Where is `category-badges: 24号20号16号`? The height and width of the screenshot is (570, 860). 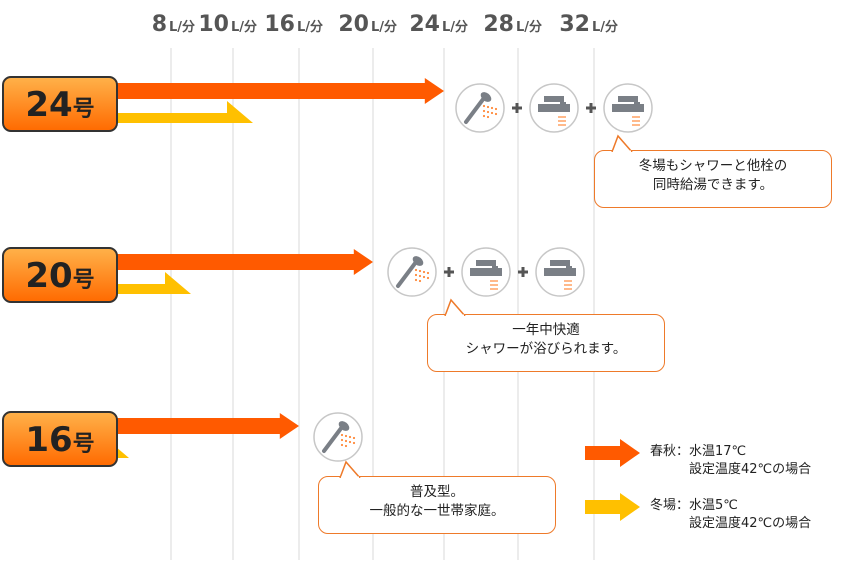 category-badges: 24号20号16号 is located at coordinates (60, 271).